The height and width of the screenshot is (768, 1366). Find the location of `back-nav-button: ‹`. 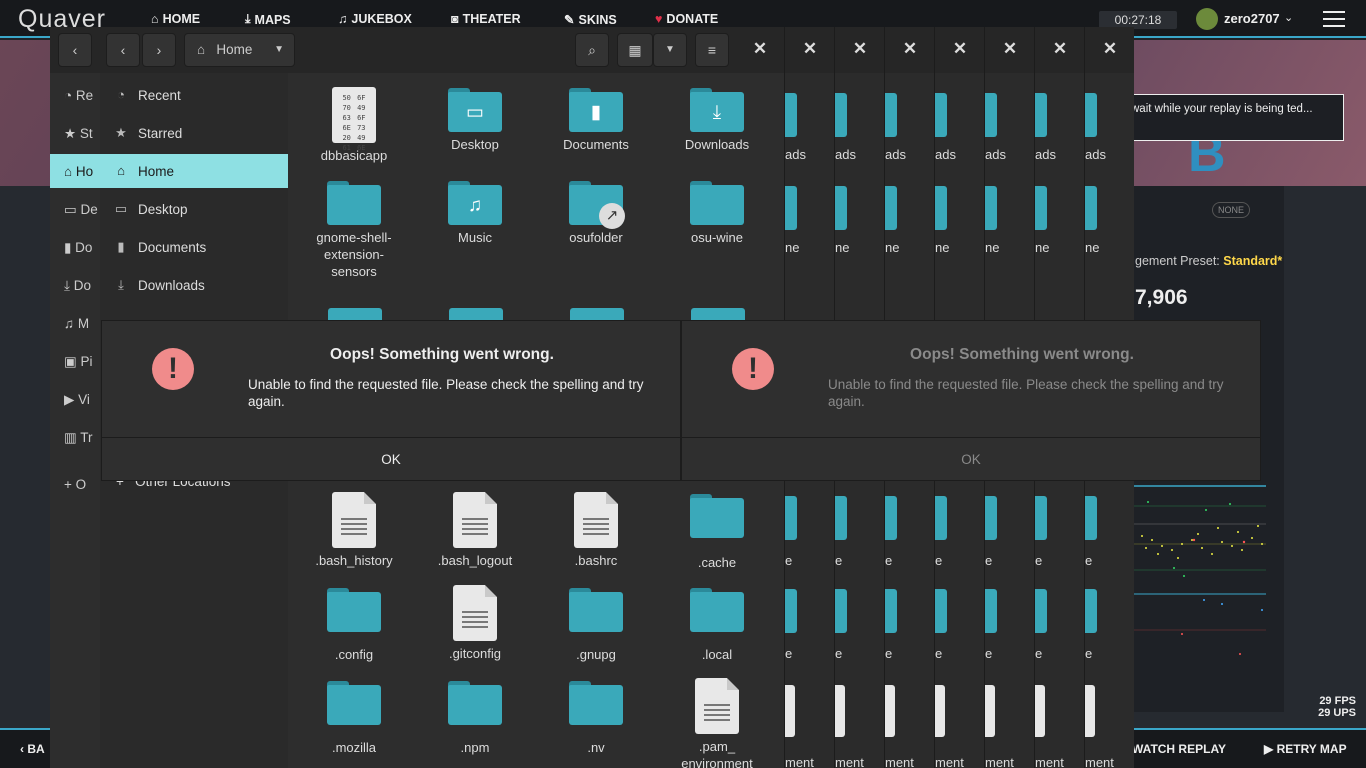

back-nav-button: ‹ is located at coordinates (75, 50).